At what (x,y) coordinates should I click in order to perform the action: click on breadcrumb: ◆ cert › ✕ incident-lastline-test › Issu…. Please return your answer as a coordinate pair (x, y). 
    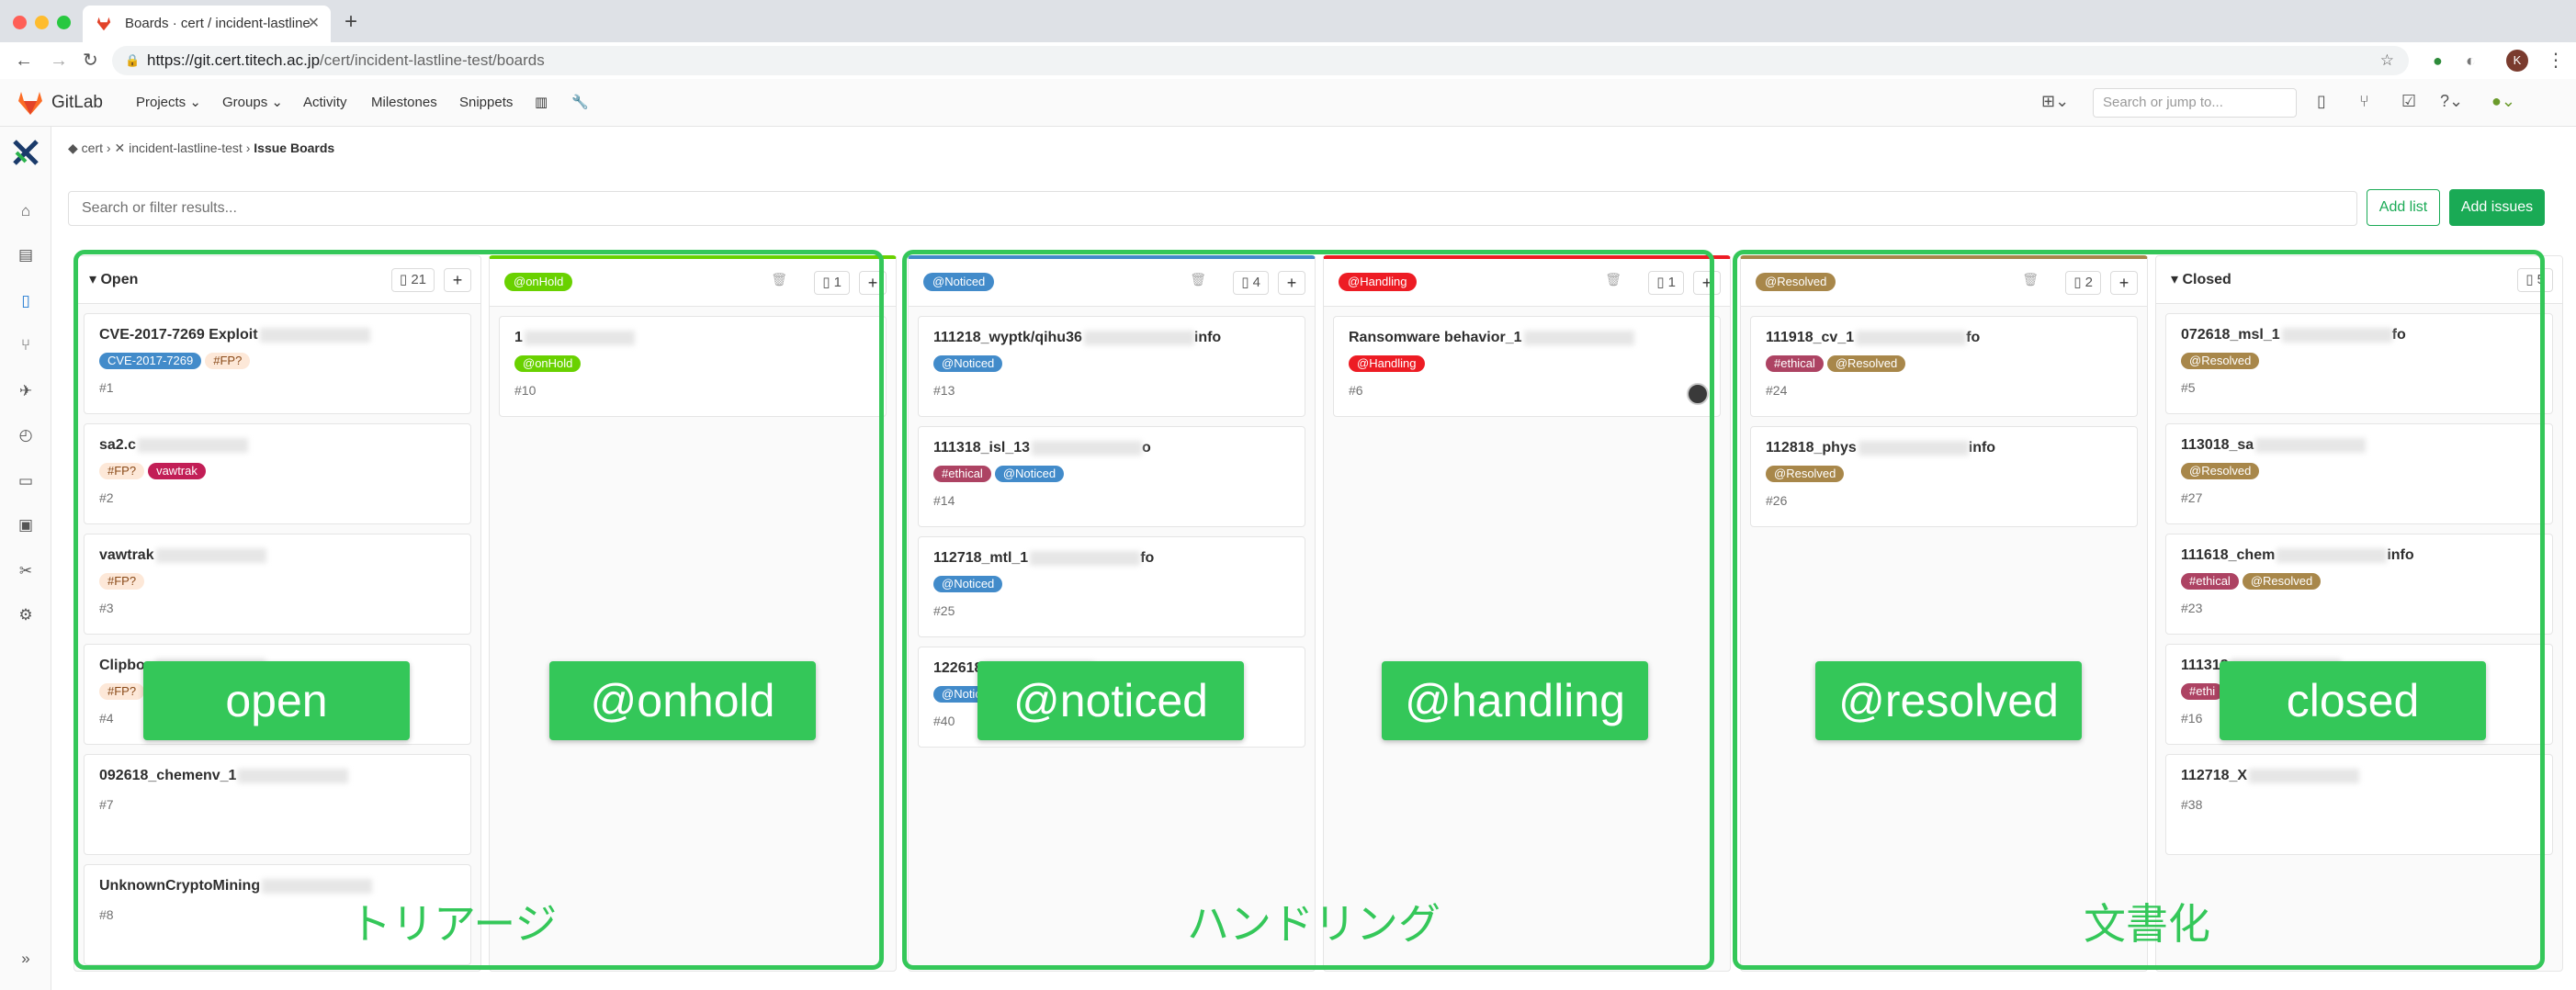
    Looking at the image, I should click on (201, 148).